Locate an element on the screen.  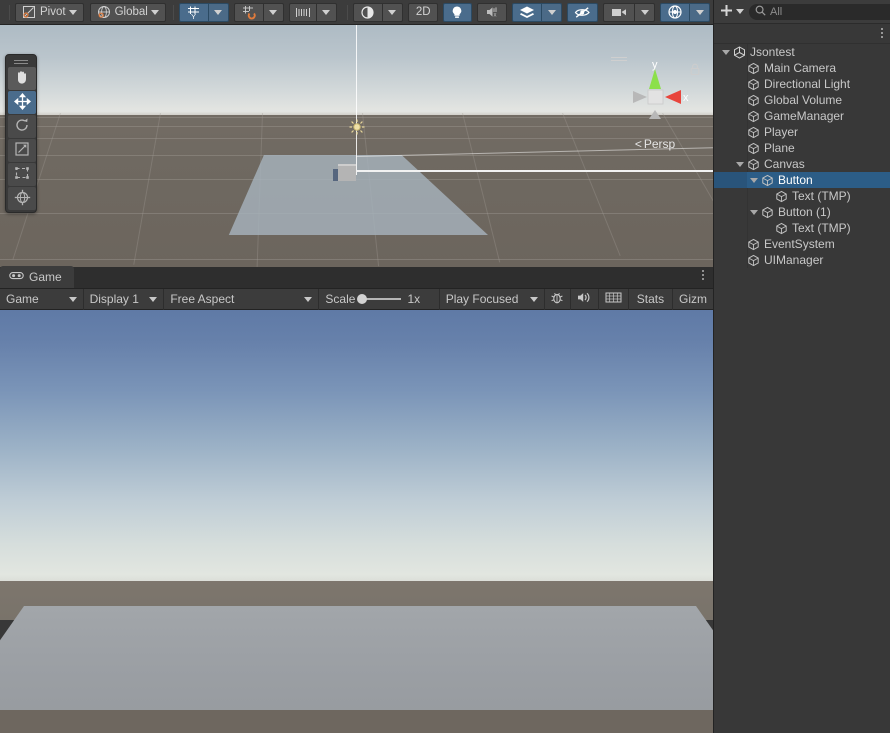
hierarchy-search-box is located at coordinates (819, 11).